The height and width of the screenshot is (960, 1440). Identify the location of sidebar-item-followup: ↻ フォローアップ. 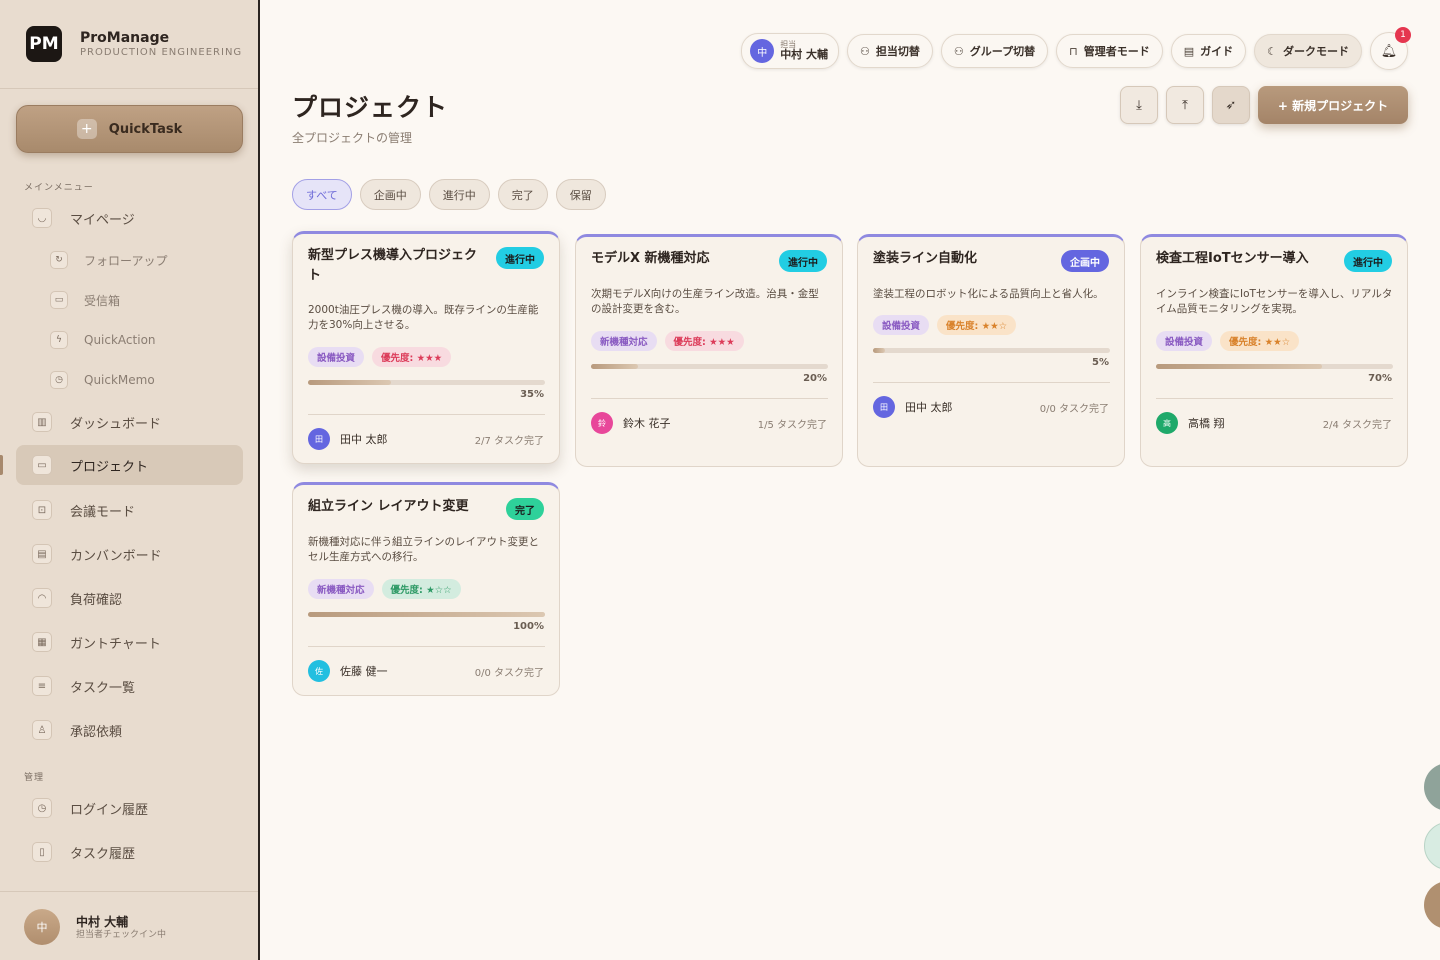
(145, 260).